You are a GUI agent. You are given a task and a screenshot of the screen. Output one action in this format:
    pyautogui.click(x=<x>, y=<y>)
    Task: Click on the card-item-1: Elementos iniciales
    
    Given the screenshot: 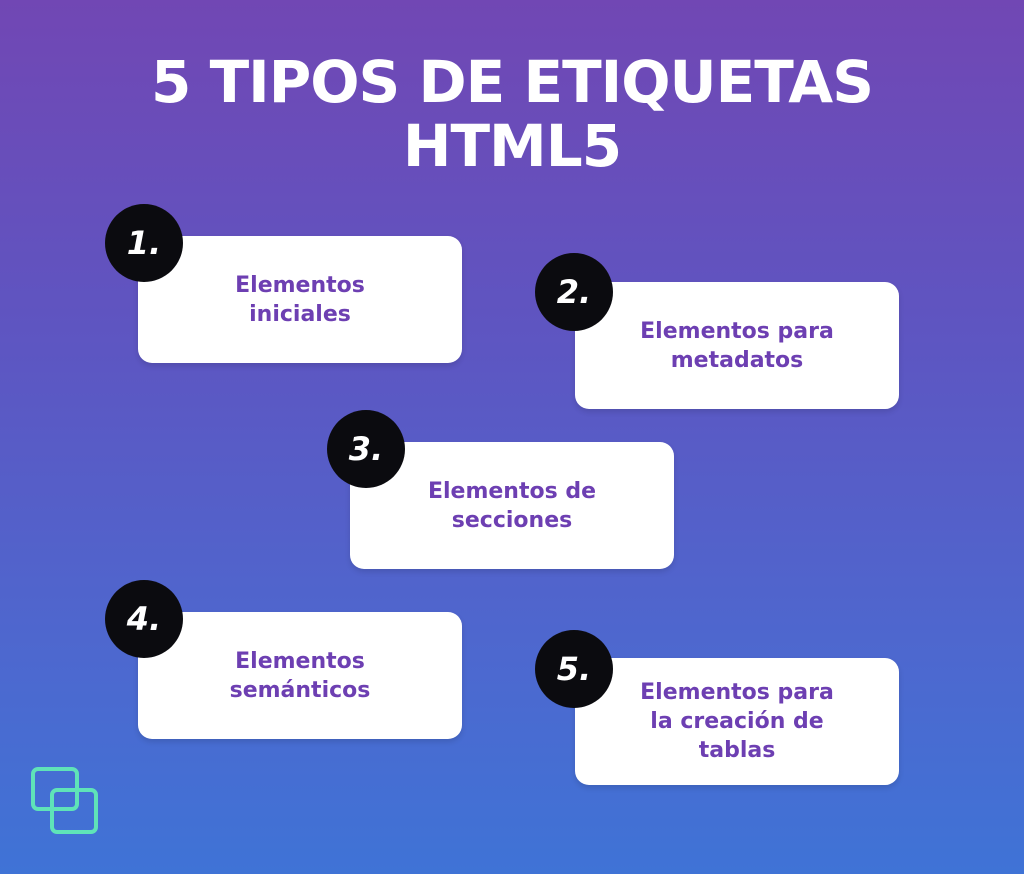 What is the action you would take?
    pyautogui.click(x=300, y=299)
    